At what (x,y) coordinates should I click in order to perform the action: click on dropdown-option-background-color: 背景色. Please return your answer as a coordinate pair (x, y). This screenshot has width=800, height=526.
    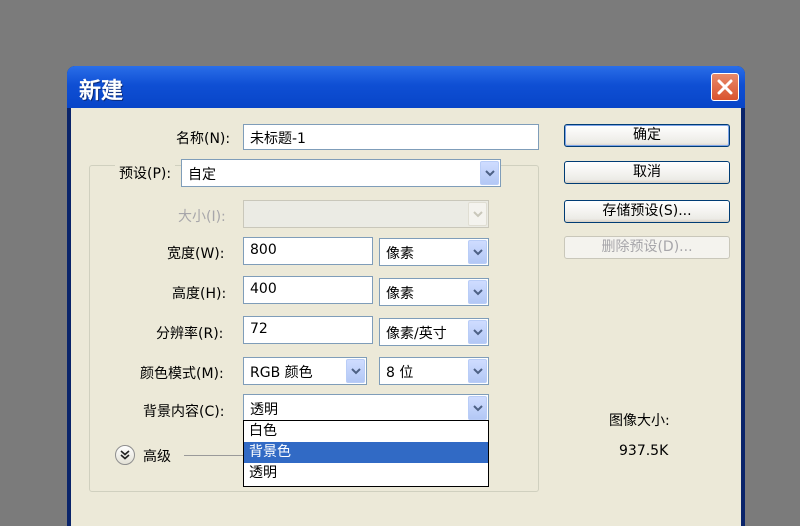
    Looking at the image, I should click on (366, 452).